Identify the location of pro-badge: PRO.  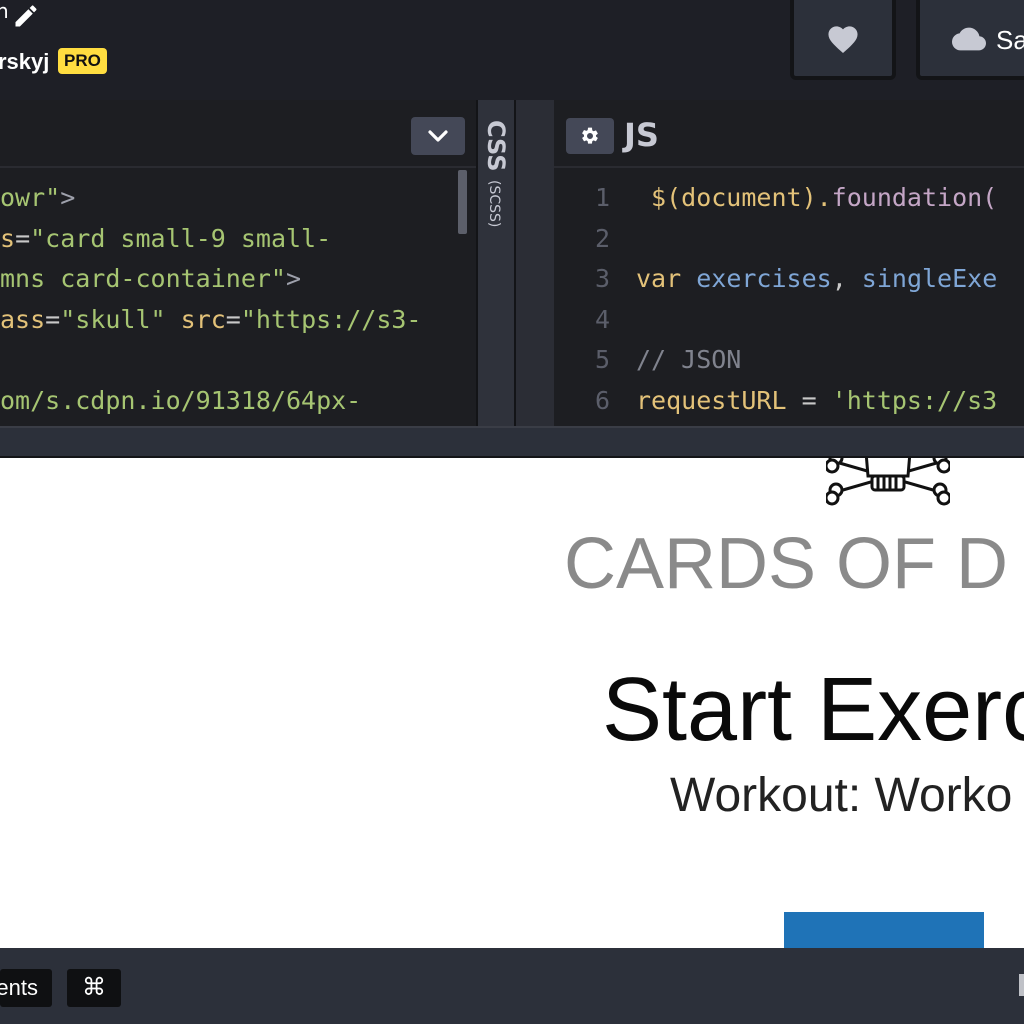
(82, 61).